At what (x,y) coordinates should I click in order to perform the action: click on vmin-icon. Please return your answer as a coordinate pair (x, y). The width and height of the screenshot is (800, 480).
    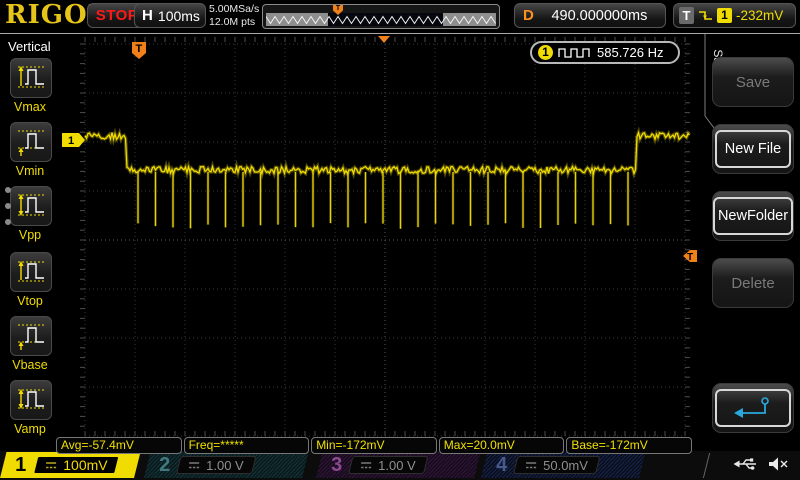
    Looking at the image, I should click on (31, 143).